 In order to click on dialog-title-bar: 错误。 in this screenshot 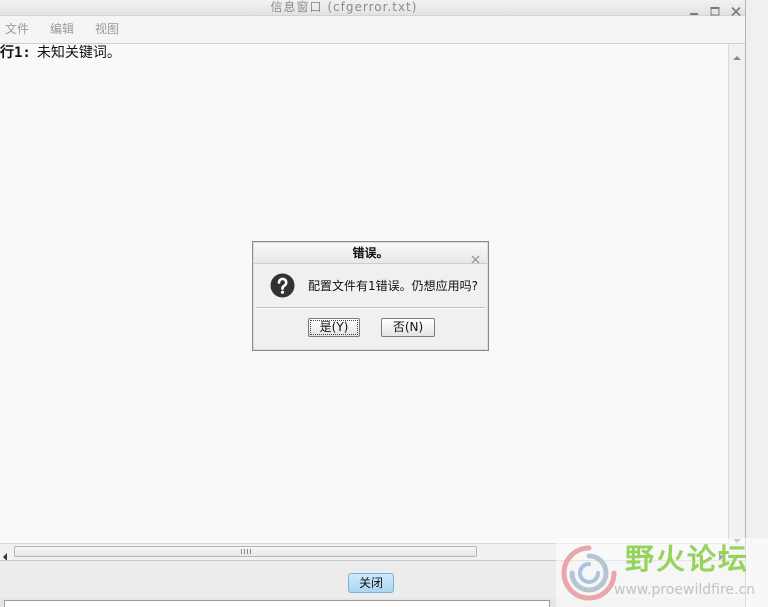, I will do `click(370, 253)`.